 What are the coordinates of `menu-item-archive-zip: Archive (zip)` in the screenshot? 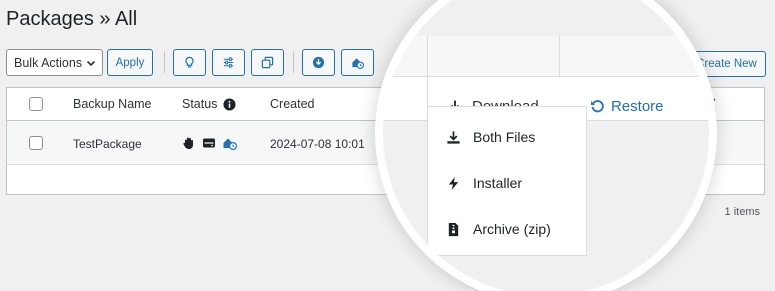 It's located at (508, 229).